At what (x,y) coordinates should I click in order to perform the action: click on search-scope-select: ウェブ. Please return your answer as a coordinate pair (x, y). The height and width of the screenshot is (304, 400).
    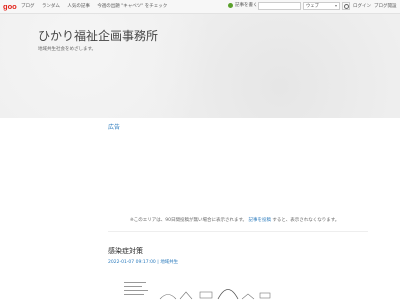
    Looking at the image, I should click on (321, 6).